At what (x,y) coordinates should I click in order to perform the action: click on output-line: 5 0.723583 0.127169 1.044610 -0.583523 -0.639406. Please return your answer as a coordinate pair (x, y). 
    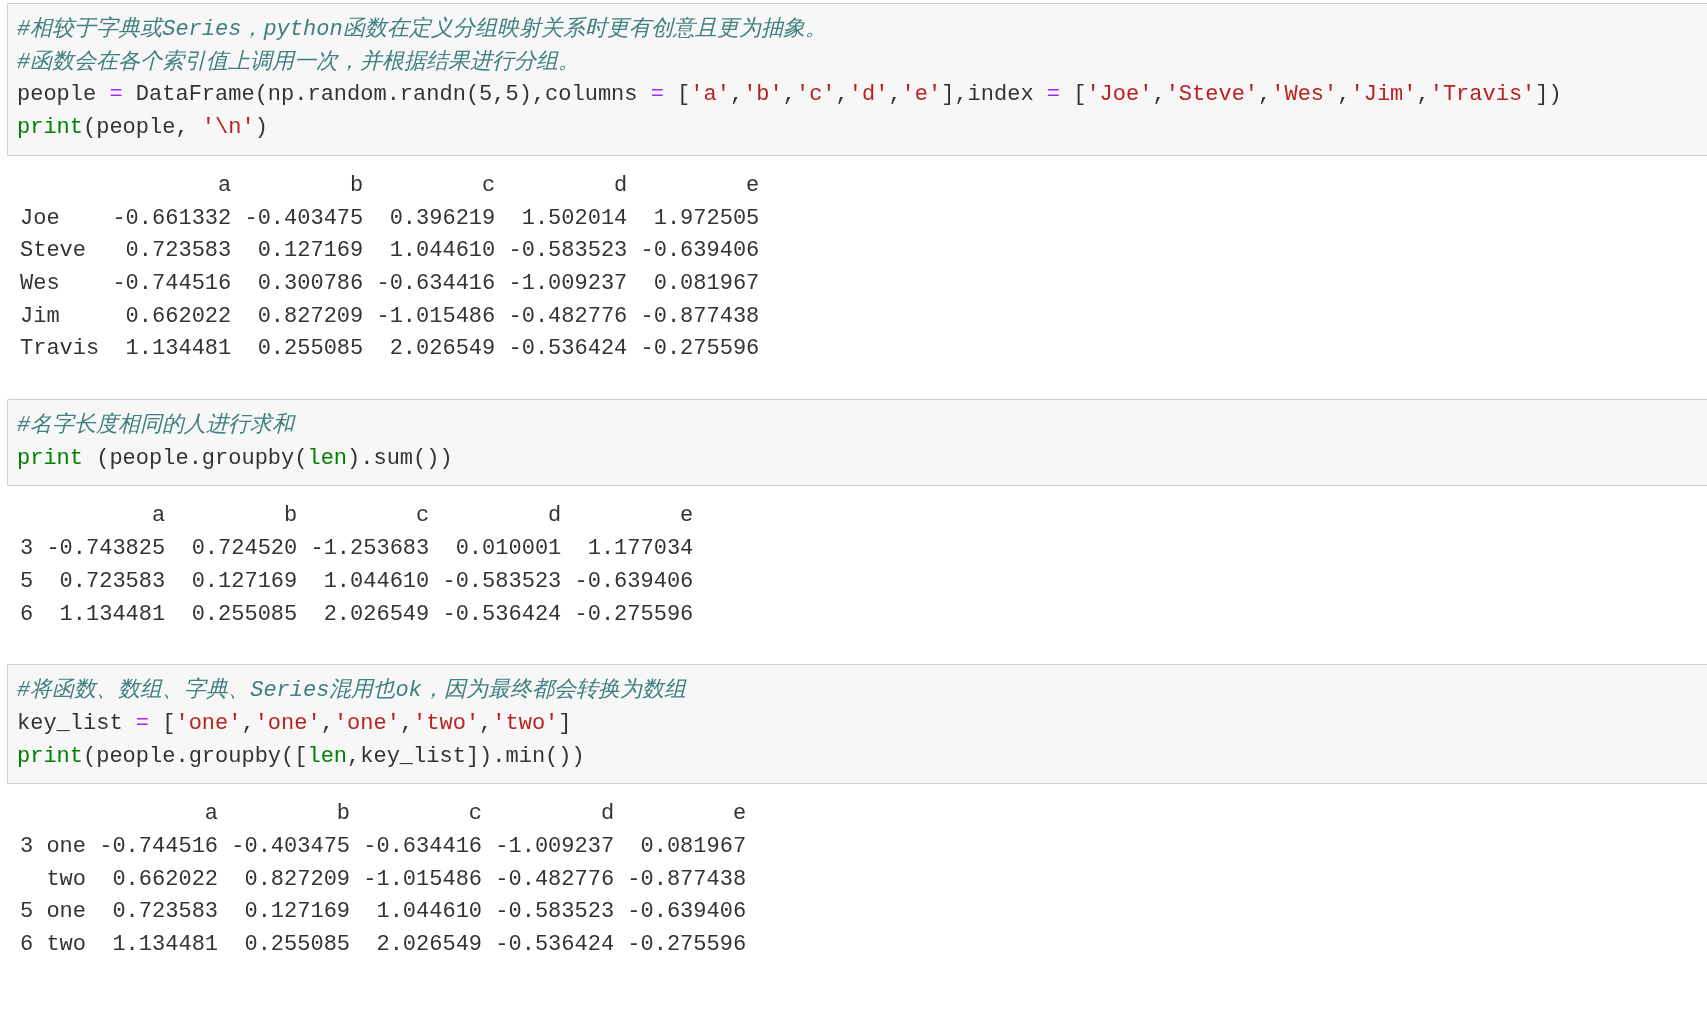
    Looking at the image, I should click on (357, 581).